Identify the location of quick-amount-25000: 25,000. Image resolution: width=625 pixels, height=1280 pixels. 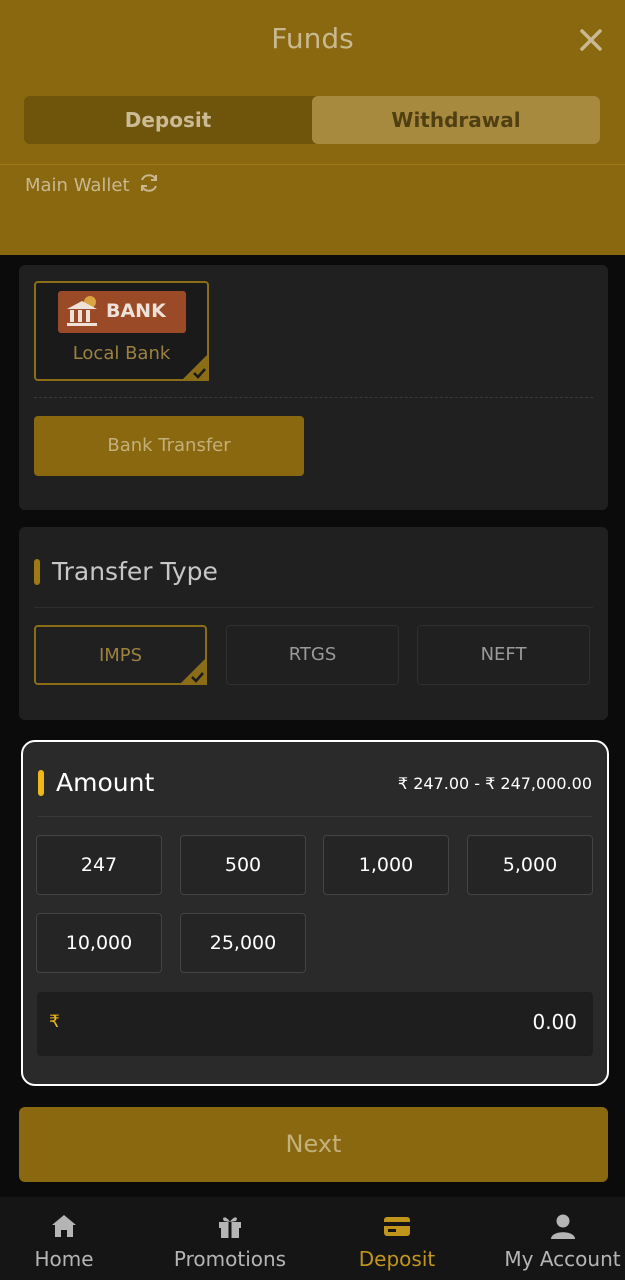
(243, 943).